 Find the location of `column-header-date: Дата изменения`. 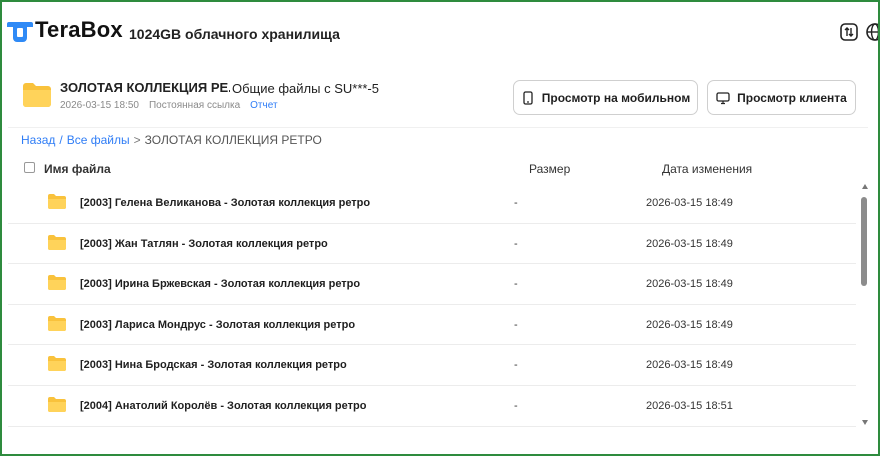

column-header-date: Дата изменения is located at coordinates (707, 169).